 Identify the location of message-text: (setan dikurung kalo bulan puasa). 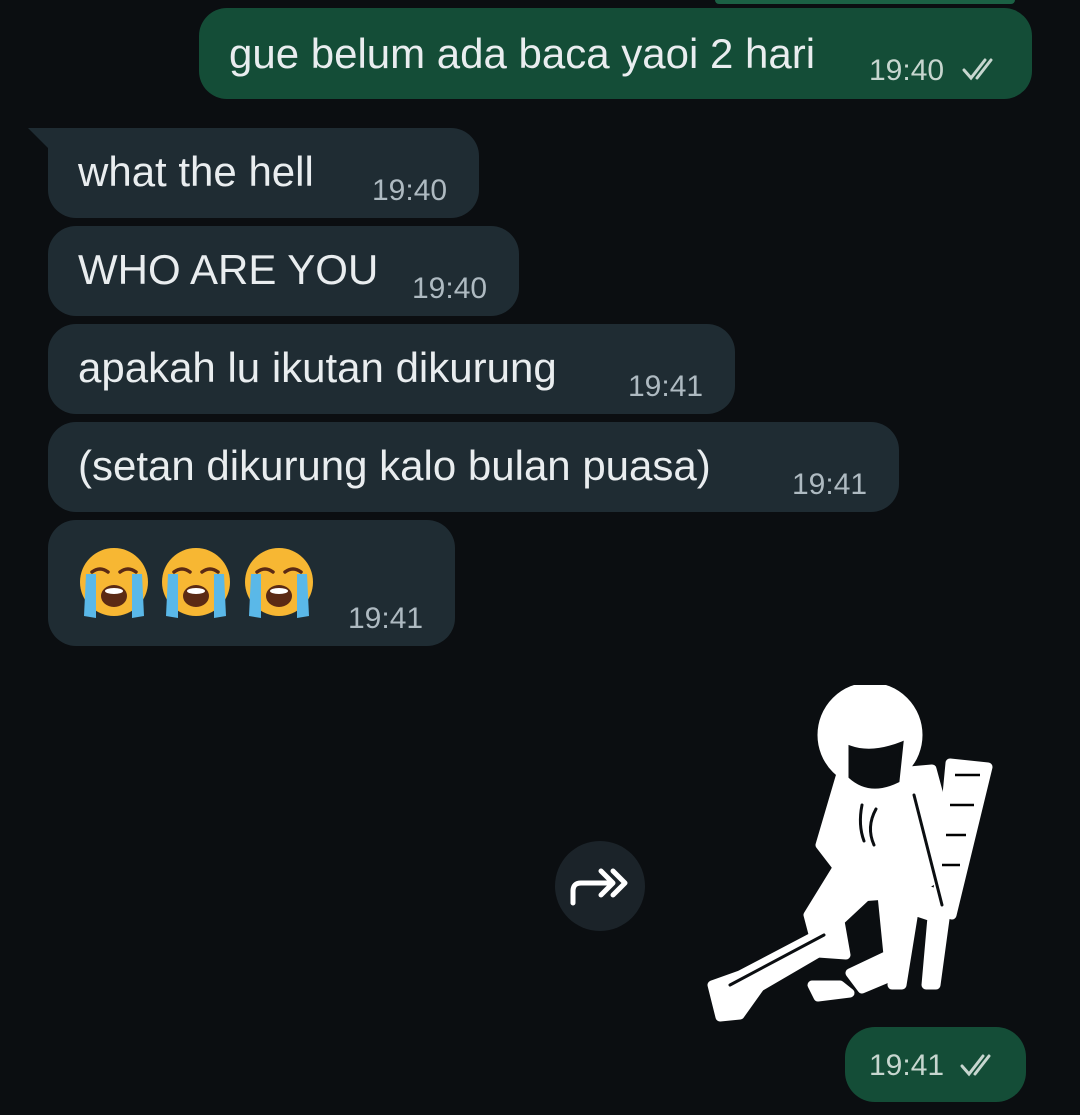
(394, 465).